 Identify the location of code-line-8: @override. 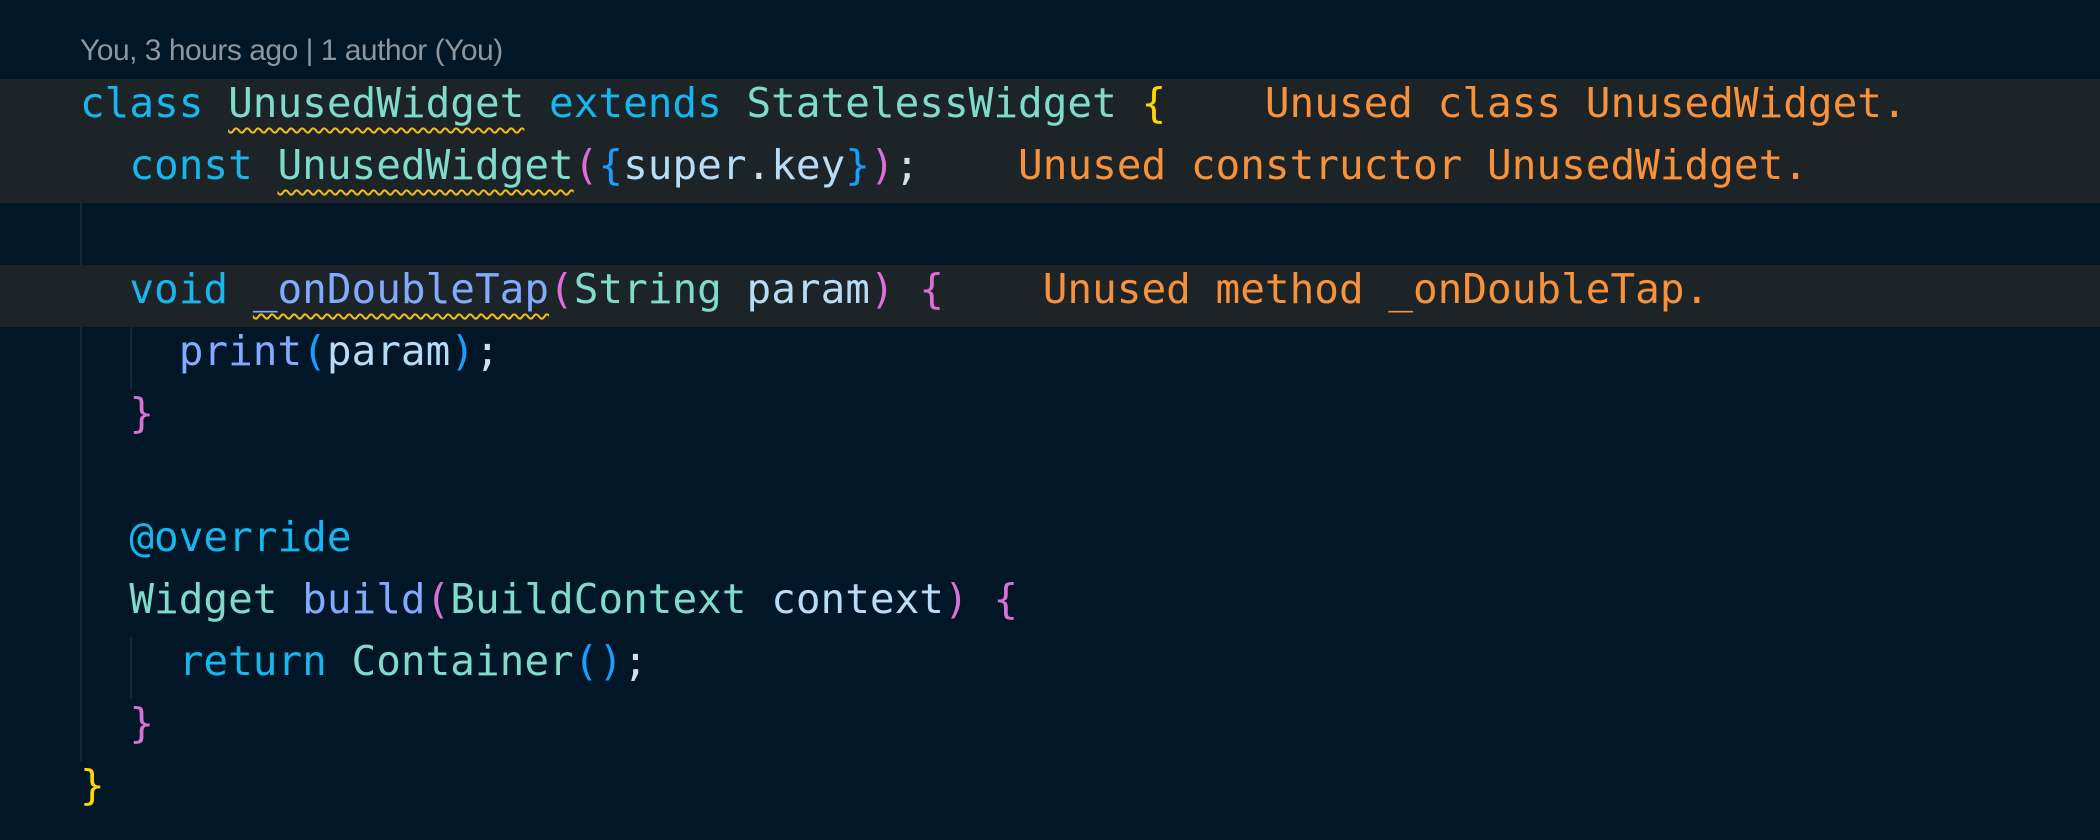
(1050, 544).